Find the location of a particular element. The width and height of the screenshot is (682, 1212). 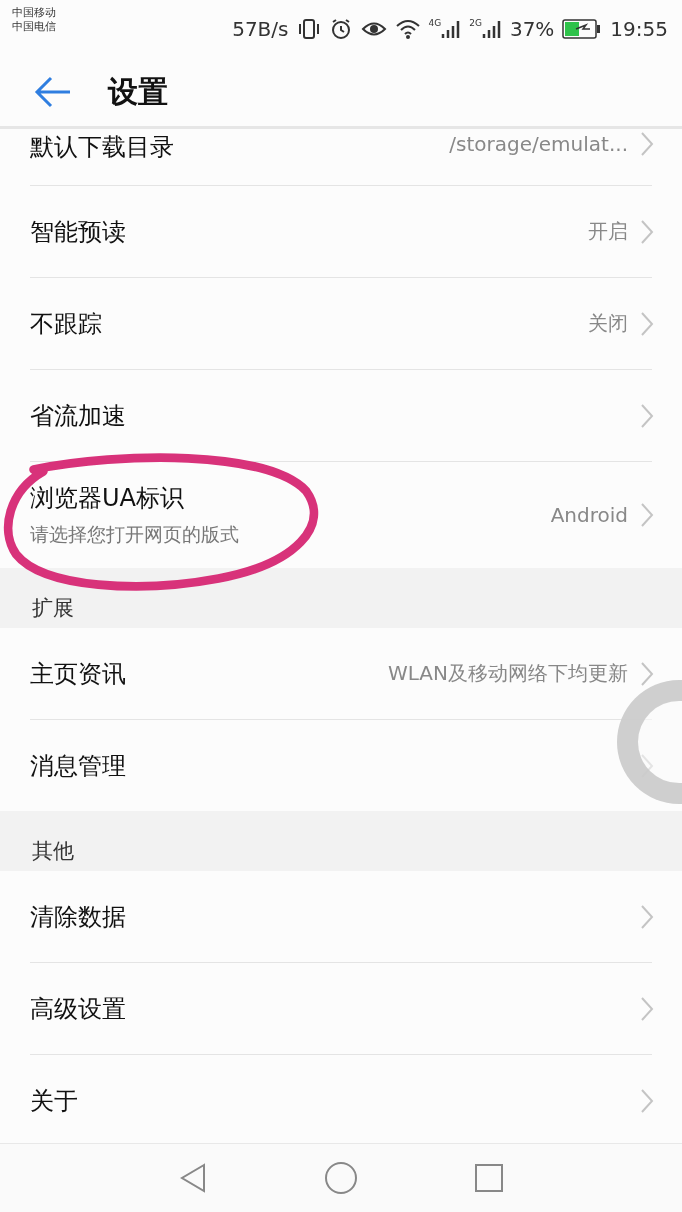

setting-description: 请选择您打开网页的版式 is located at coordinates (135, 534).